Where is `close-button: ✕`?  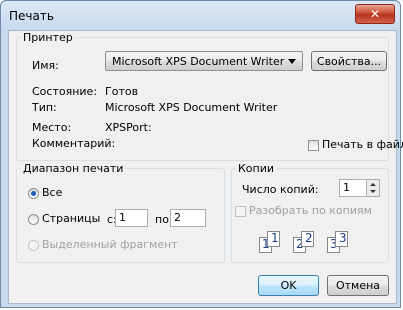 close-button: ✕ is located at coordinates (375, 14).